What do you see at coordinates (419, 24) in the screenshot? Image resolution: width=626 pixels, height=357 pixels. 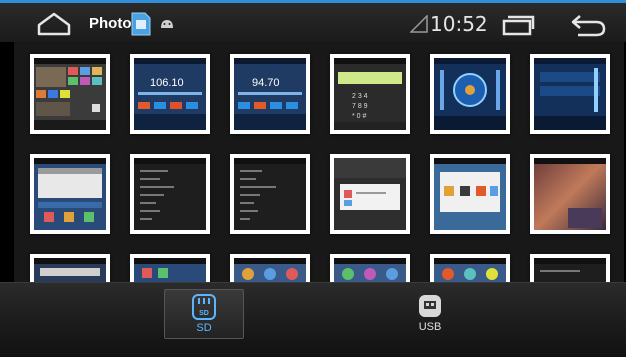 I see `signal-icon` at bounding box center [419, 24].